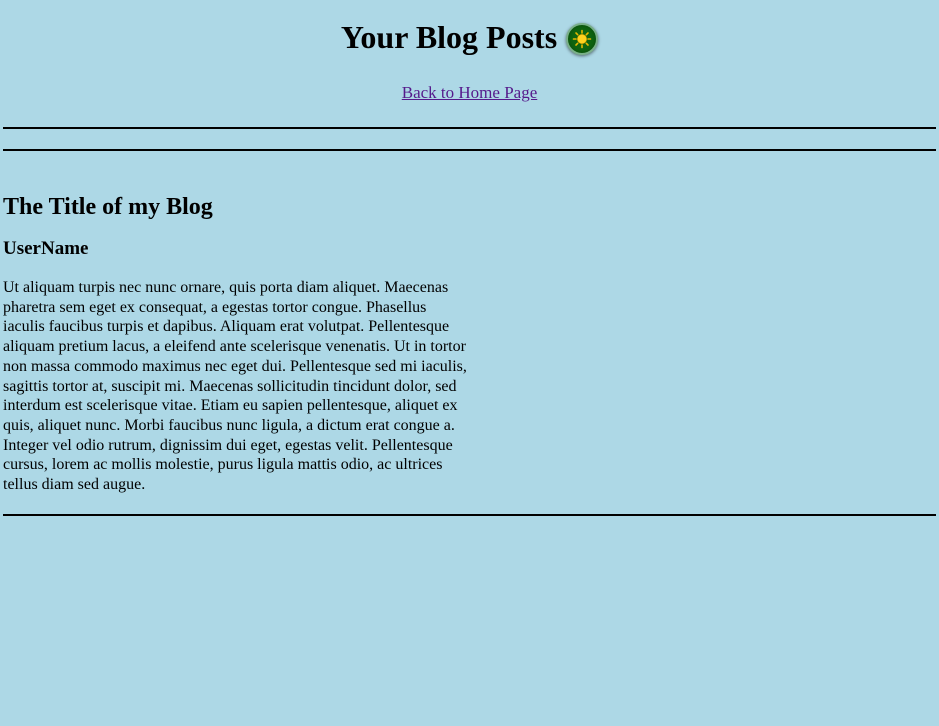 The height and width of the screenshot is (726, 939). Describe the element at coordinates (469, 515) in the screenshot. I see `divider-bottom` at that location.